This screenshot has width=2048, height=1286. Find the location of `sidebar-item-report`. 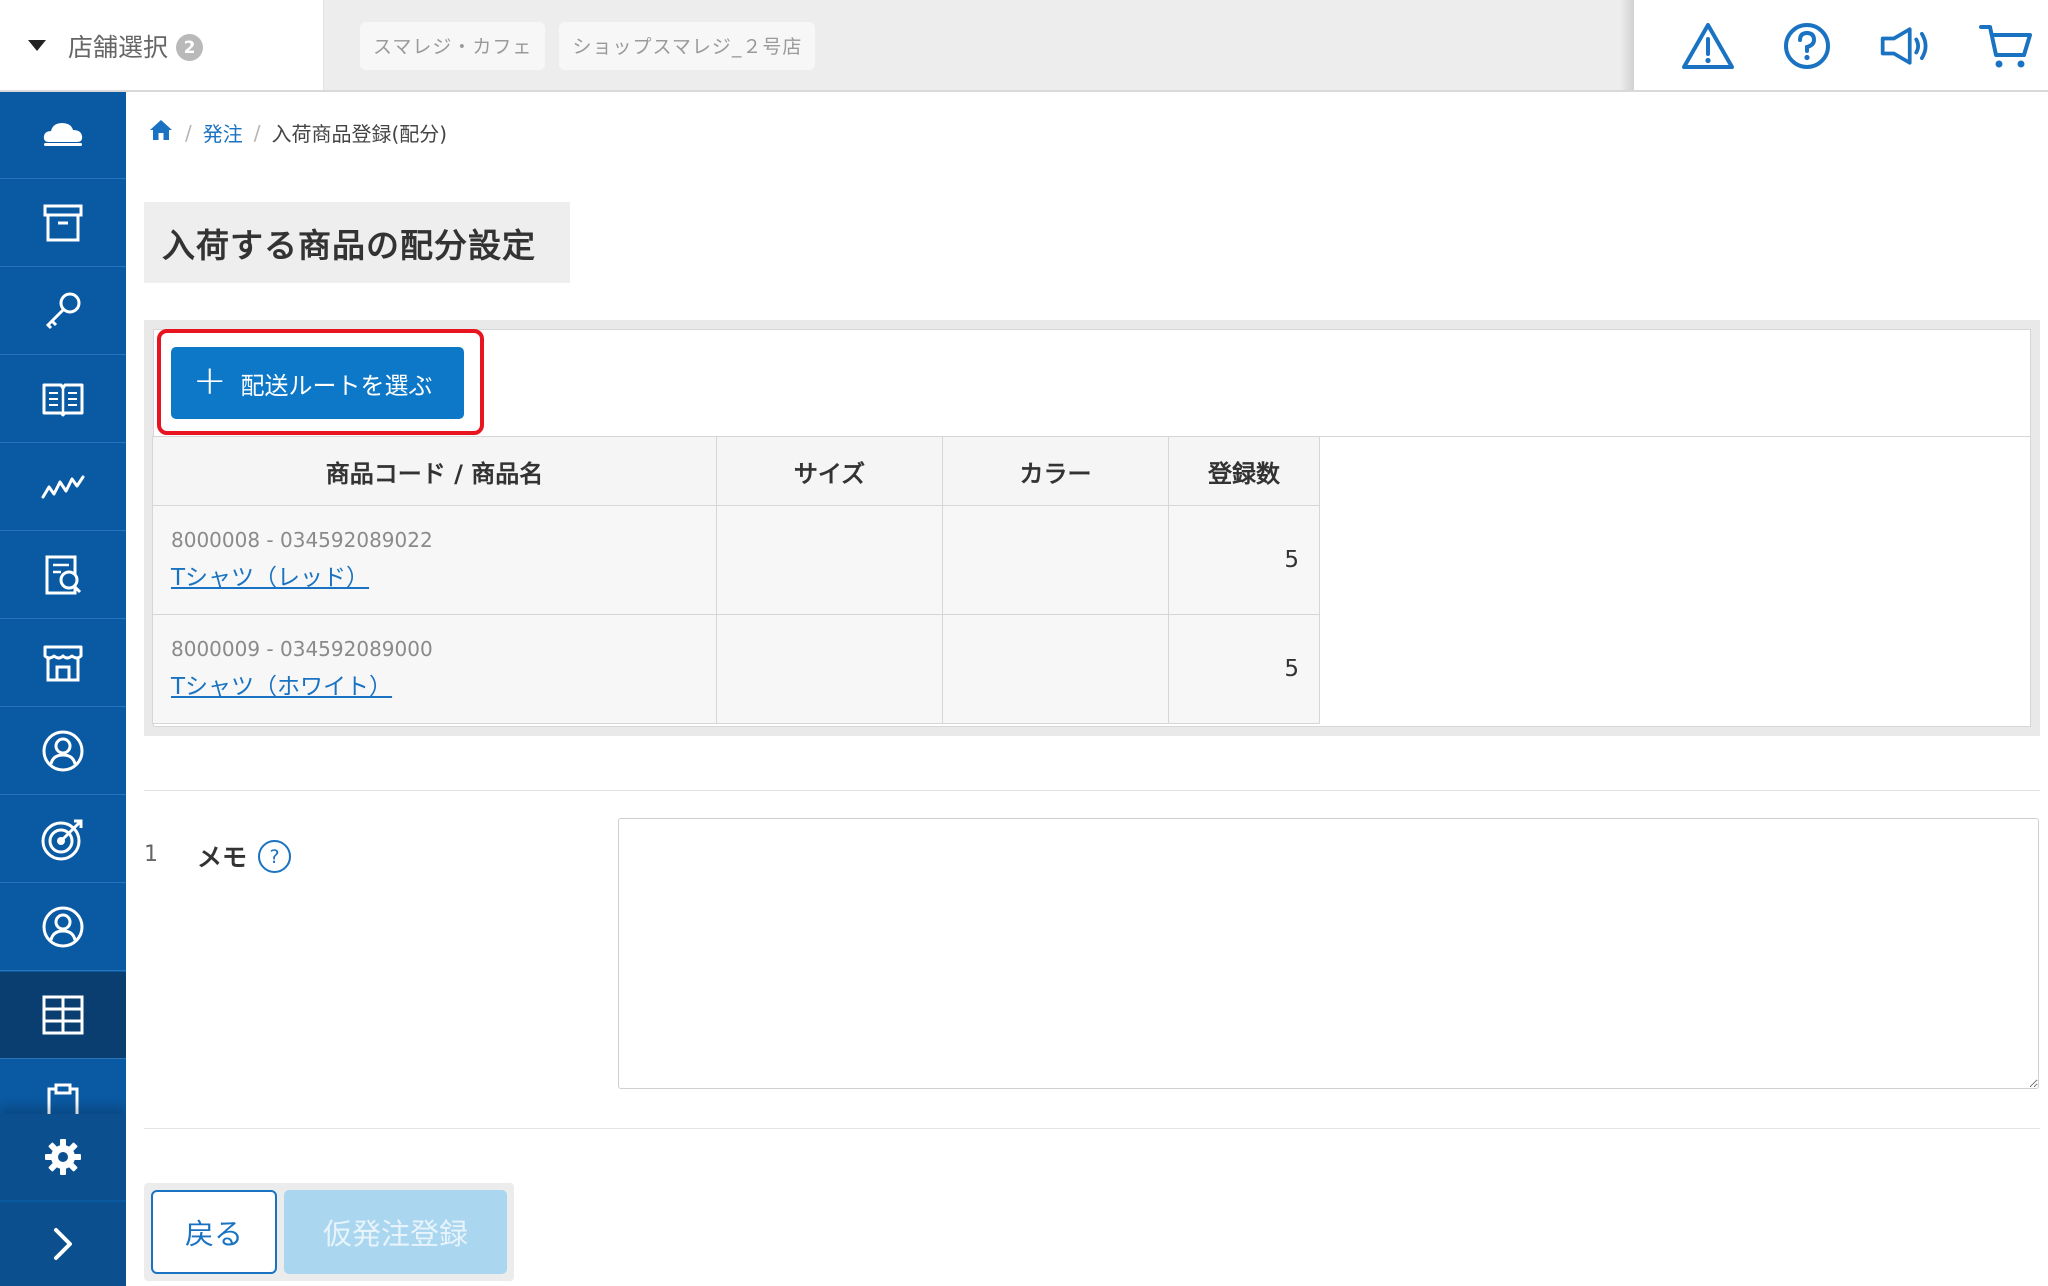

sidebar-item-report is located at coordinates (63, 575).